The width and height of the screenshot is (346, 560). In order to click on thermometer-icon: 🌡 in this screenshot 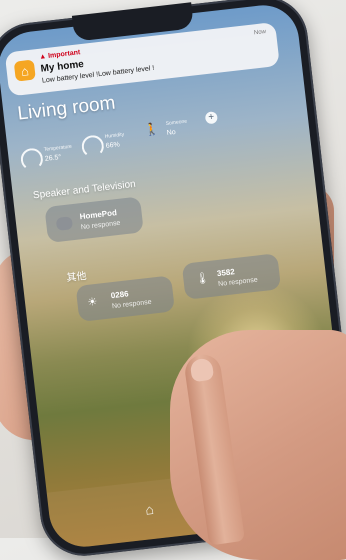, I will do `click(202, 279)`.